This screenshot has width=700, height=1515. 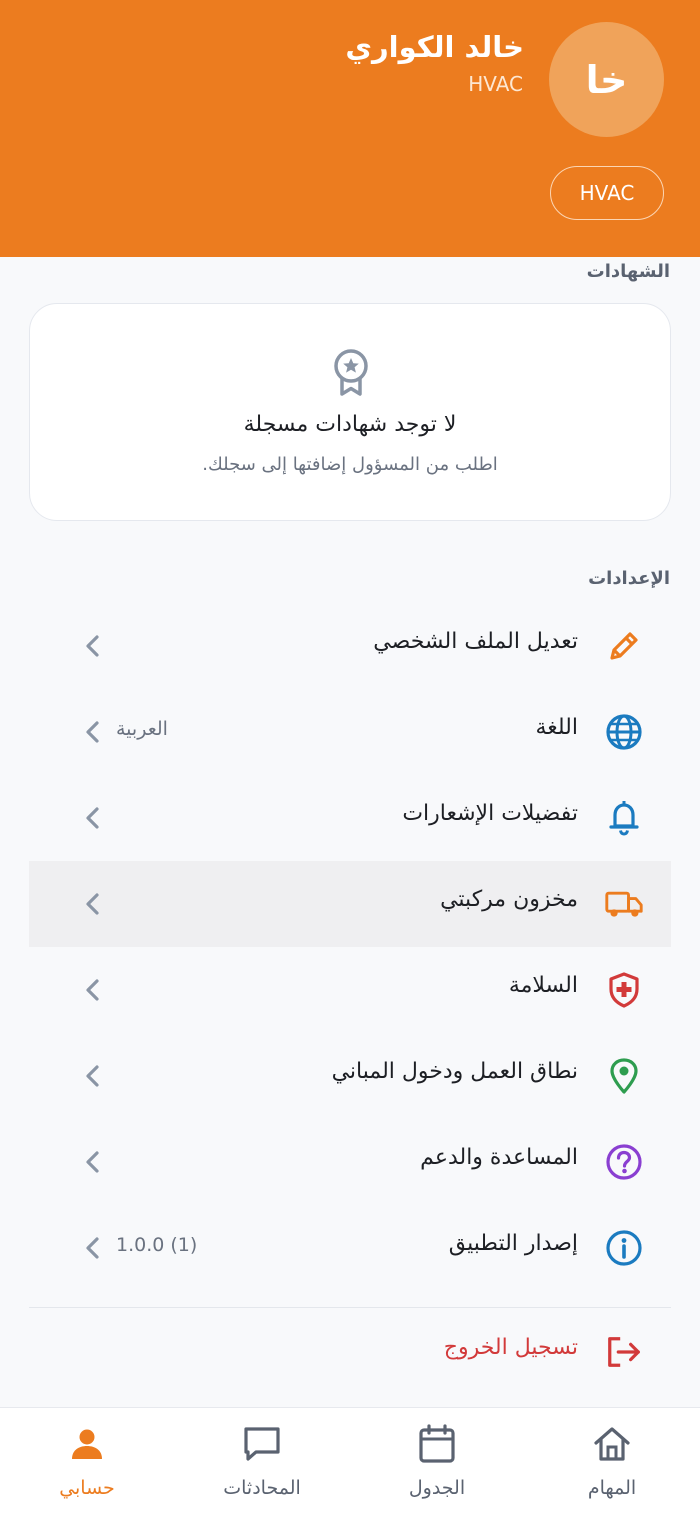 I want to click on avatar: خا, so click(x=606, y=79).